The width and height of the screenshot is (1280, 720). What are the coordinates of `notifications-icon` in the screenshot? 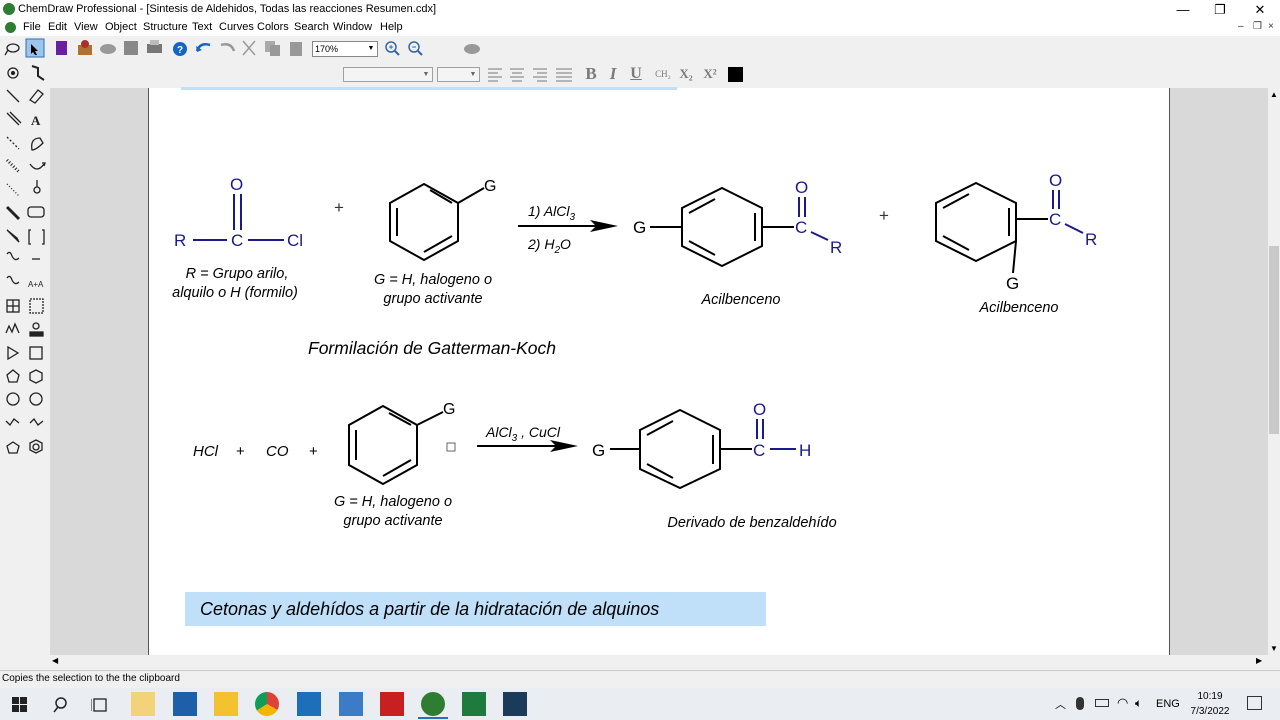 It's located at (1254, 703).